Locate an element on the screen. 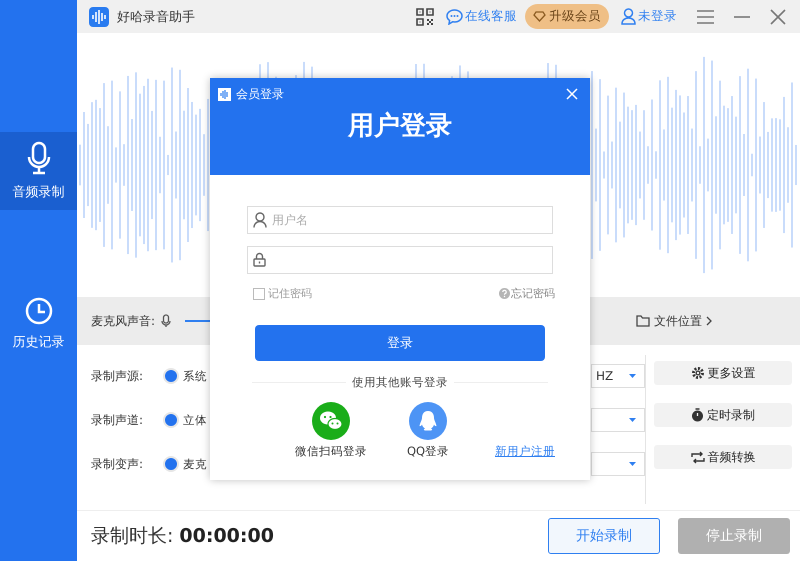 This screenshot has height=561, width=800. username-field: 用户名 is located at coordinates (400, 220).